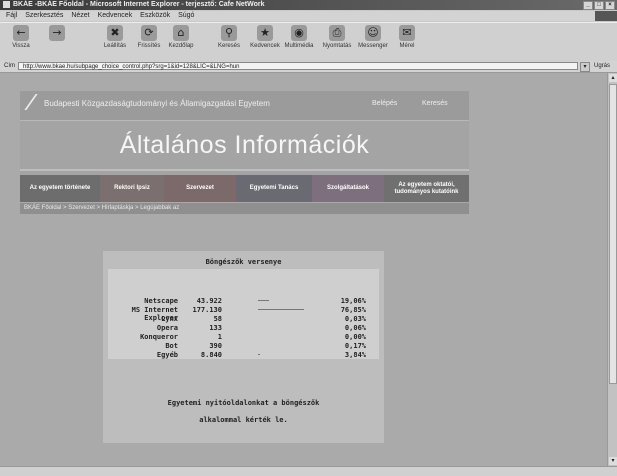 Image resolution: width=617 pixels, height=476 pixels. What do you see at coordinates (613, 234) in the screenshot?
I see `scroll-thumb` at bounding box center [613, 234].